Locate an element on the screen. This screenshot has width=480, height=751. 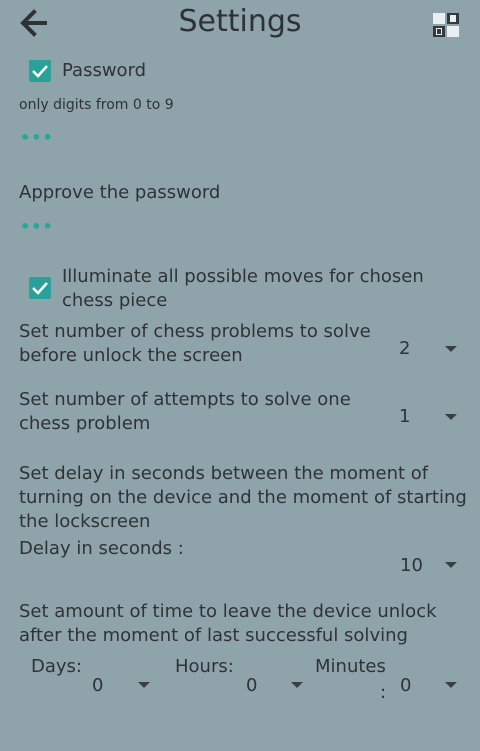
delay-select: 10 is located at coordinates (426, 566).